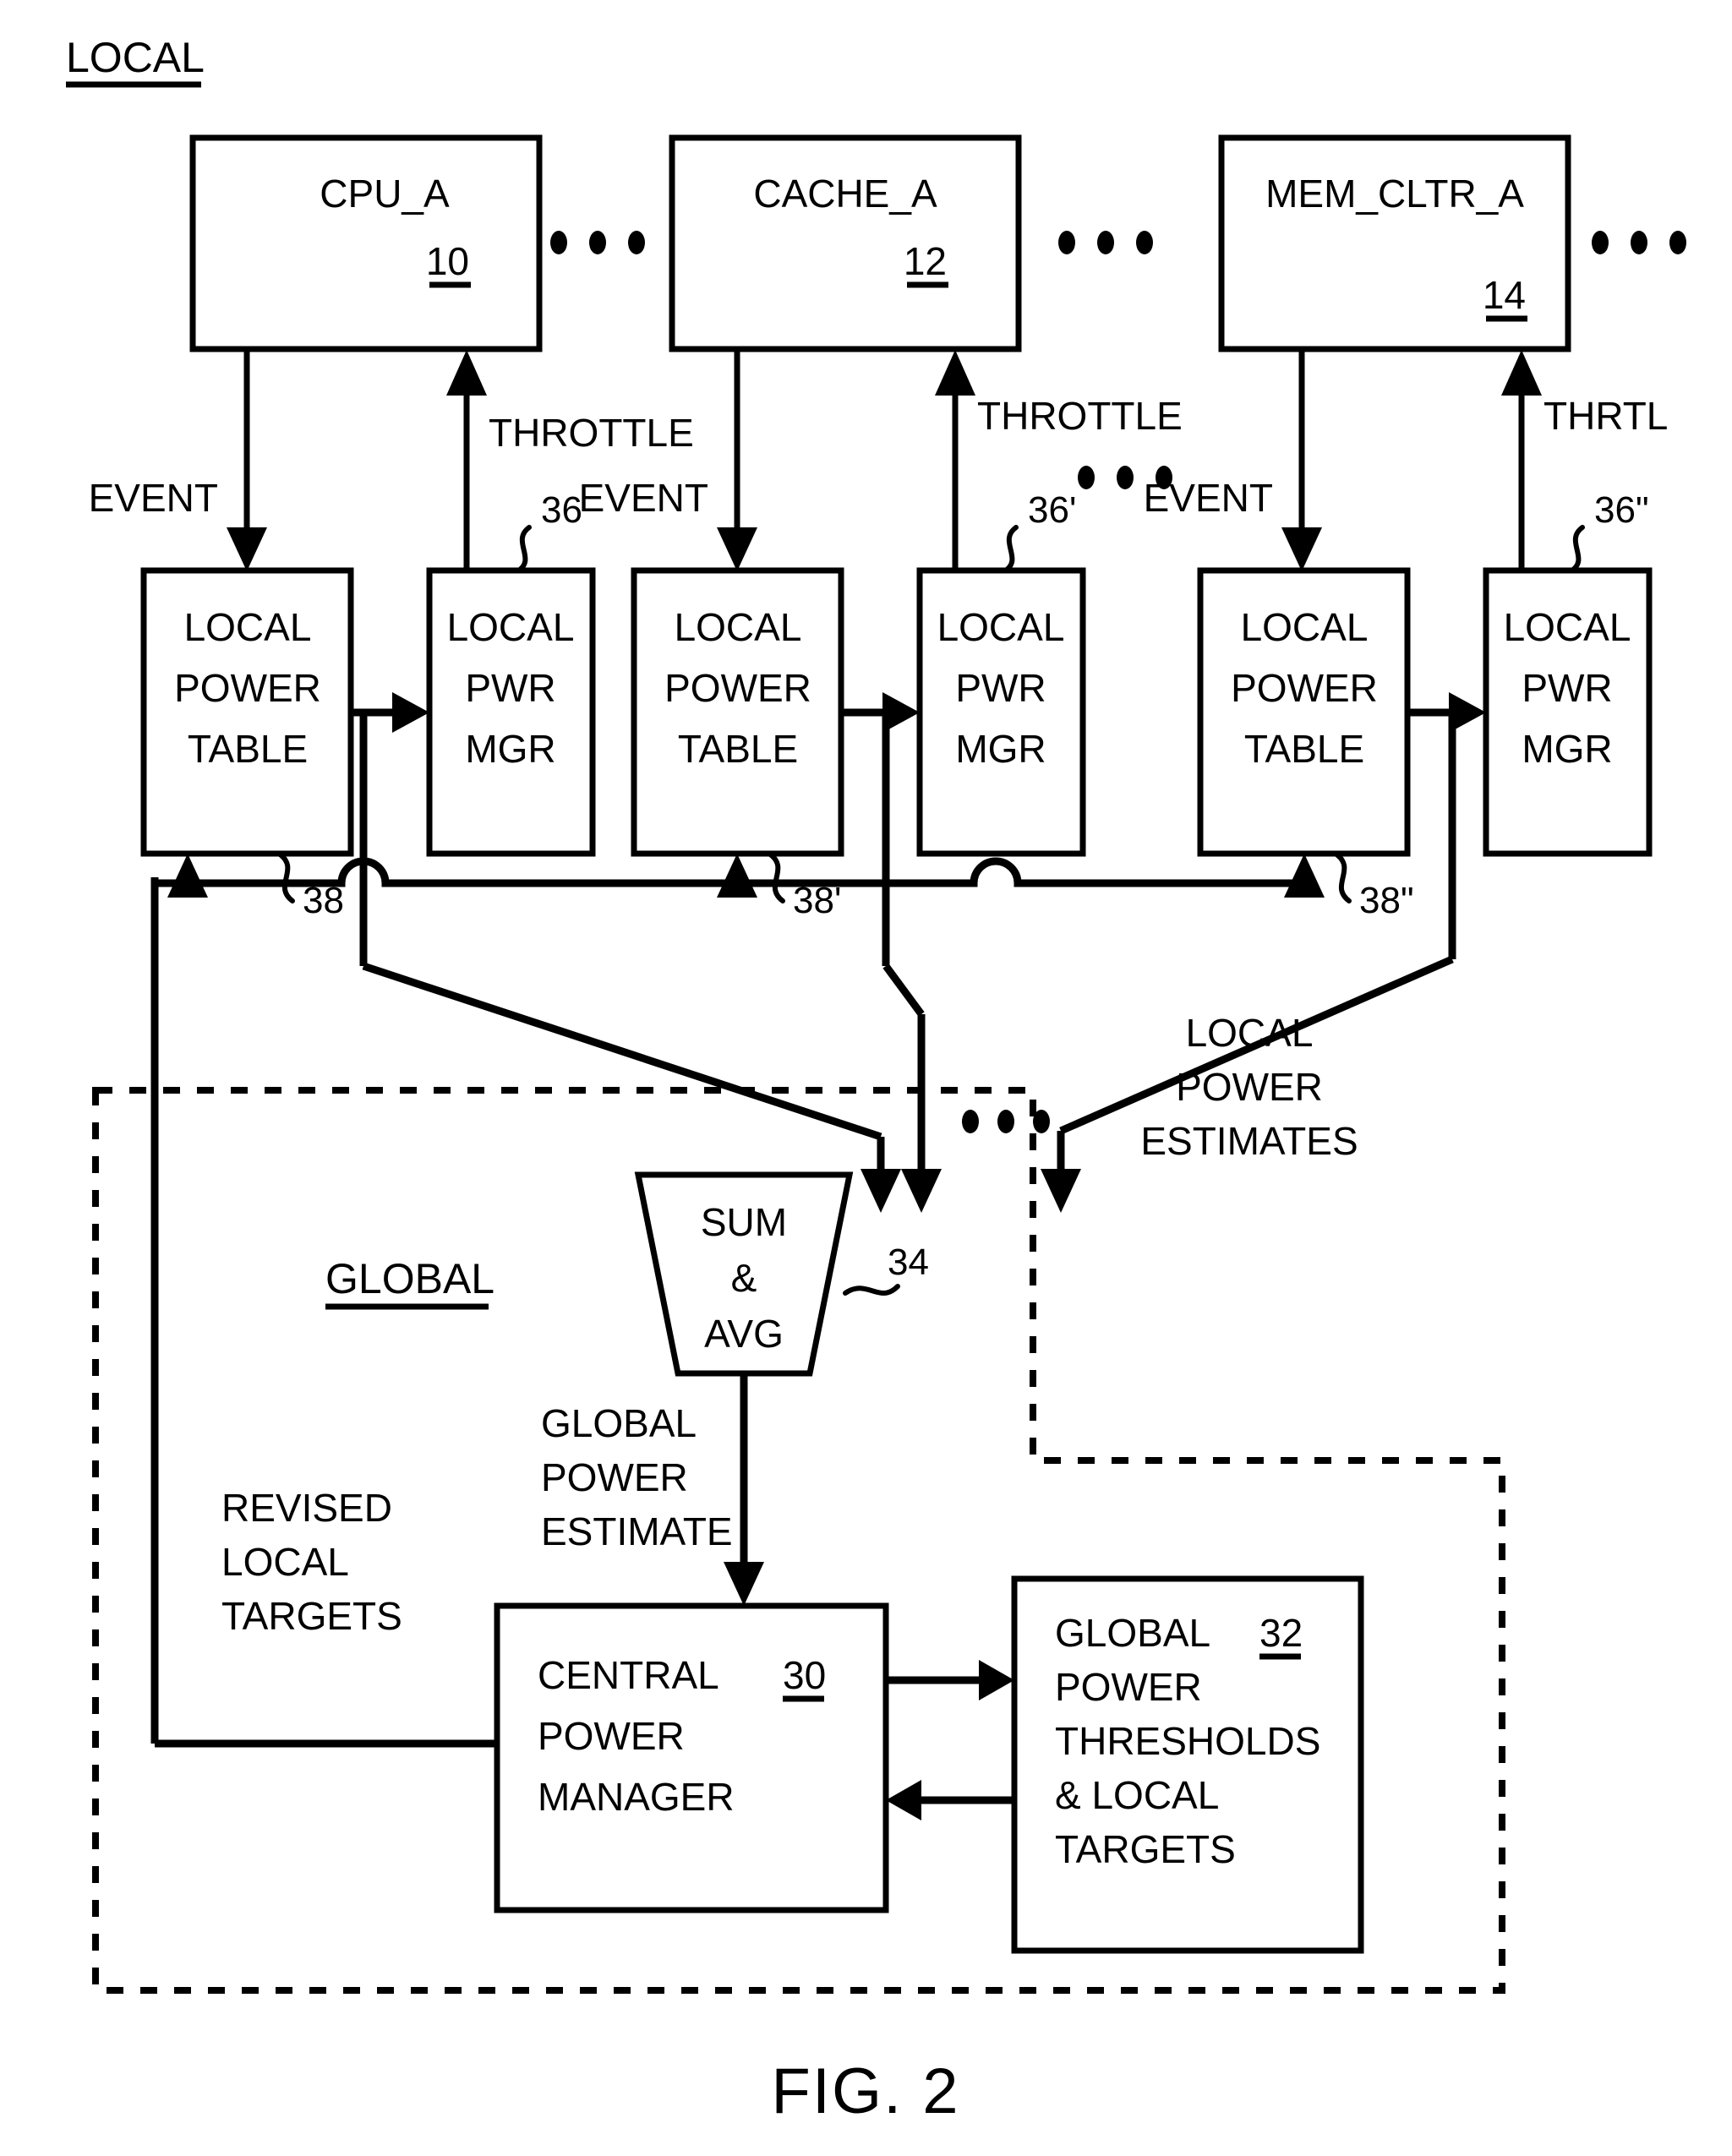 The height and width of the screenshot is (2156, 1732). Describe the element at coordinates (447, 261) in the screenshot. I see `block-cpu-a-ref: 10` at that location.